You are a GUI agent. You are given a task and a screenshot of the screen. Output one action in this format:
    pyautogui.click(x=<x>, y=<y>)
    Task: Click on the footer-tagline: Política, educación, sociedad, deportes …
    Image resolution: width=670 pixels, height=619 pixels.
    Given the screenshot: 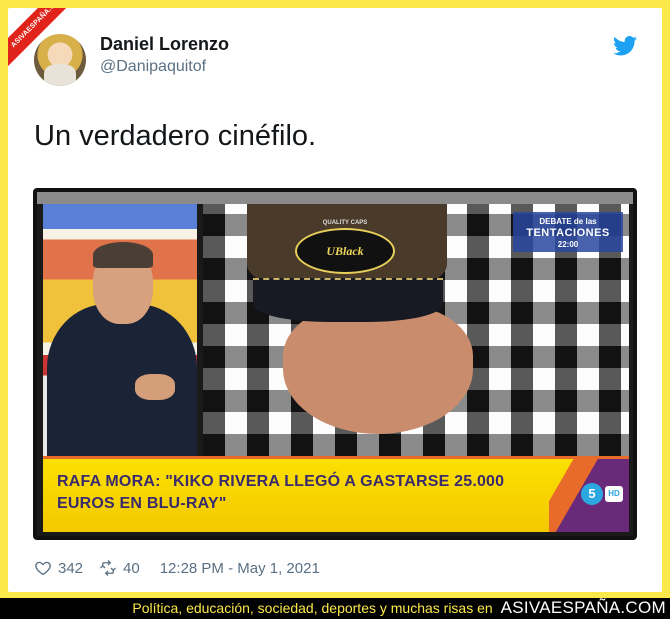 What is the action you would take?
    pyautogui.click(x=312, y=608)
    